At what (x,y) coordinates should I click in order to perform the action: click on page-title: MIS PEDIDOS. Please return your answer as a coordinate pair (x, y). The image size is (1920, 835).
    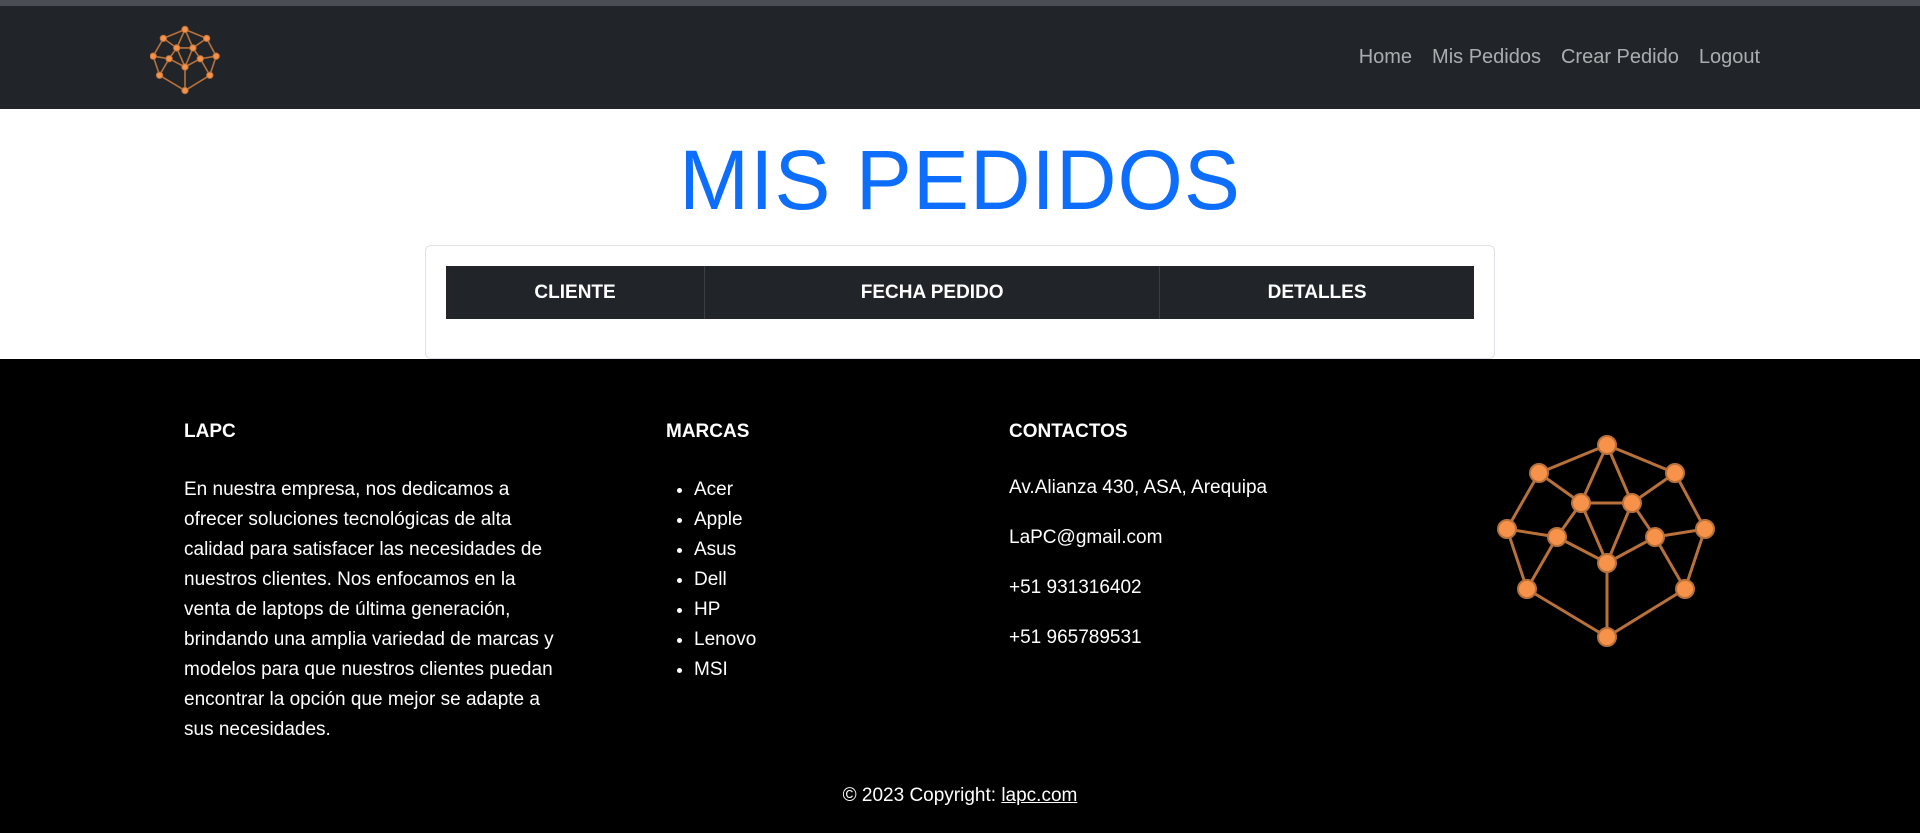
    Looking at the image, I should click on (960, 180).